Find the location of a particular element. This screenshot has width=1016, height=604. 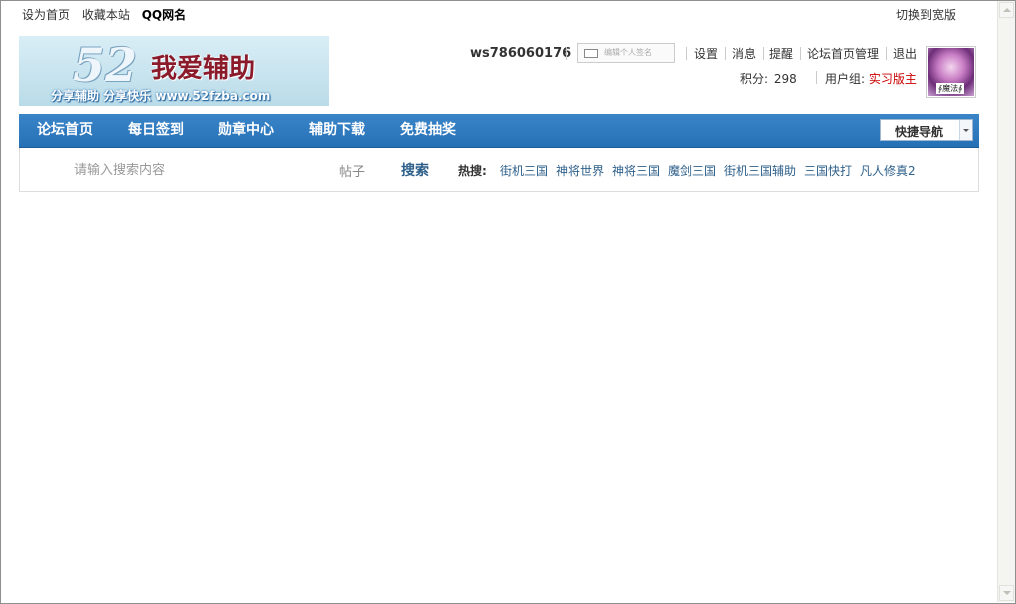

username-link: ws786060176 is located at coordinates (520, 53).